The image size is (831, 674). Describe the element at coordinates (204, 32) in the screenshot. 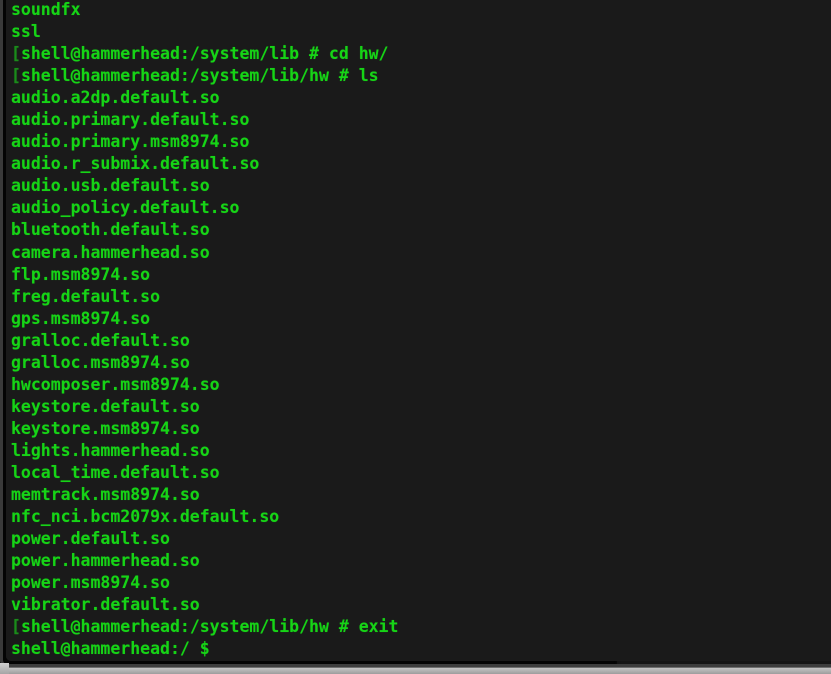

I see `terminal-output-line: ssl` at that location.